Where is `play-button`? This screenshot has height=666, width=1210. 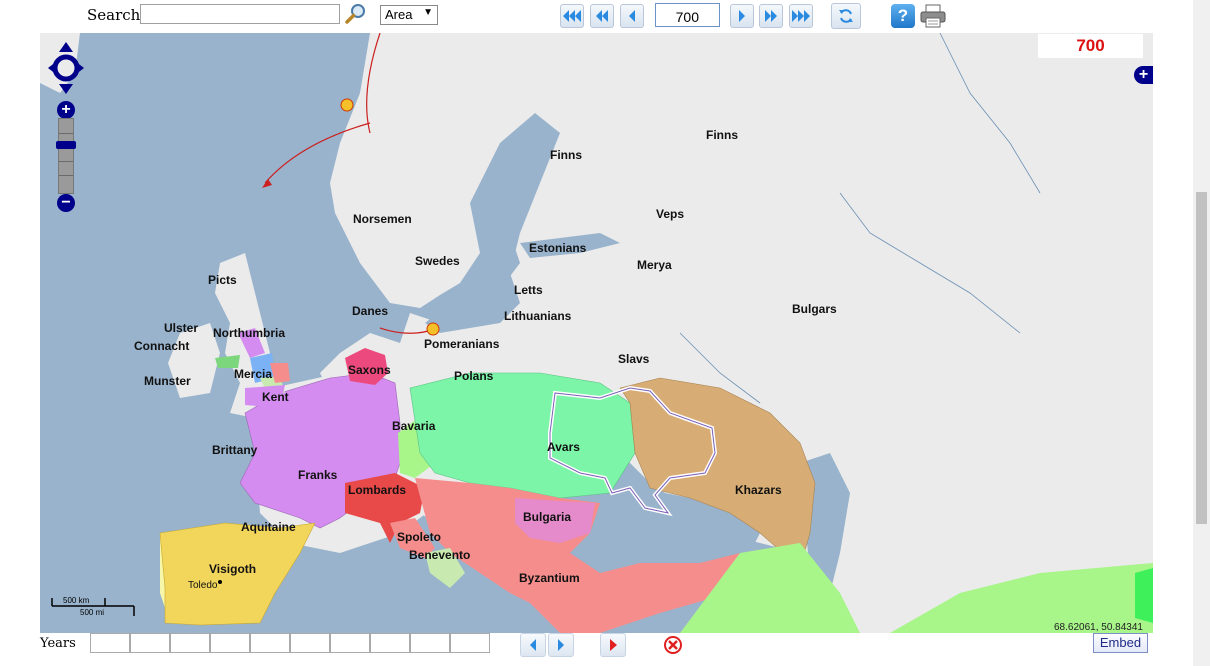 play-button is located at coordinates (613, 645).